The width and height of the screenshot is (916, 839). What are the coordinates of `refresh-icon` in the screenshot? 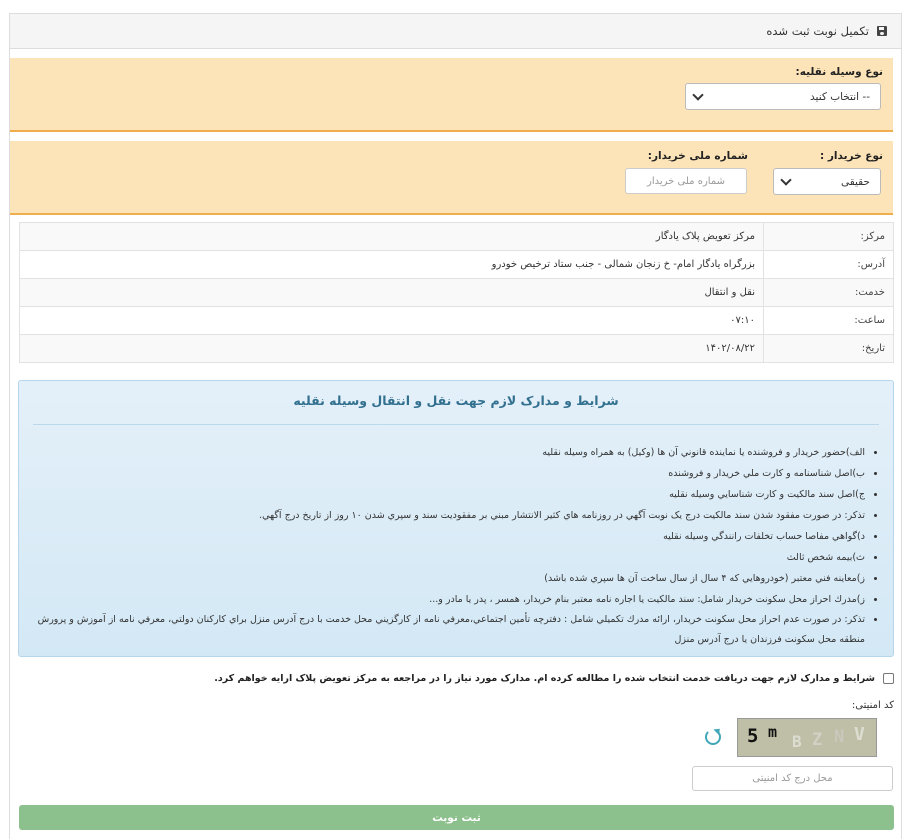 It's located at (713, 737).